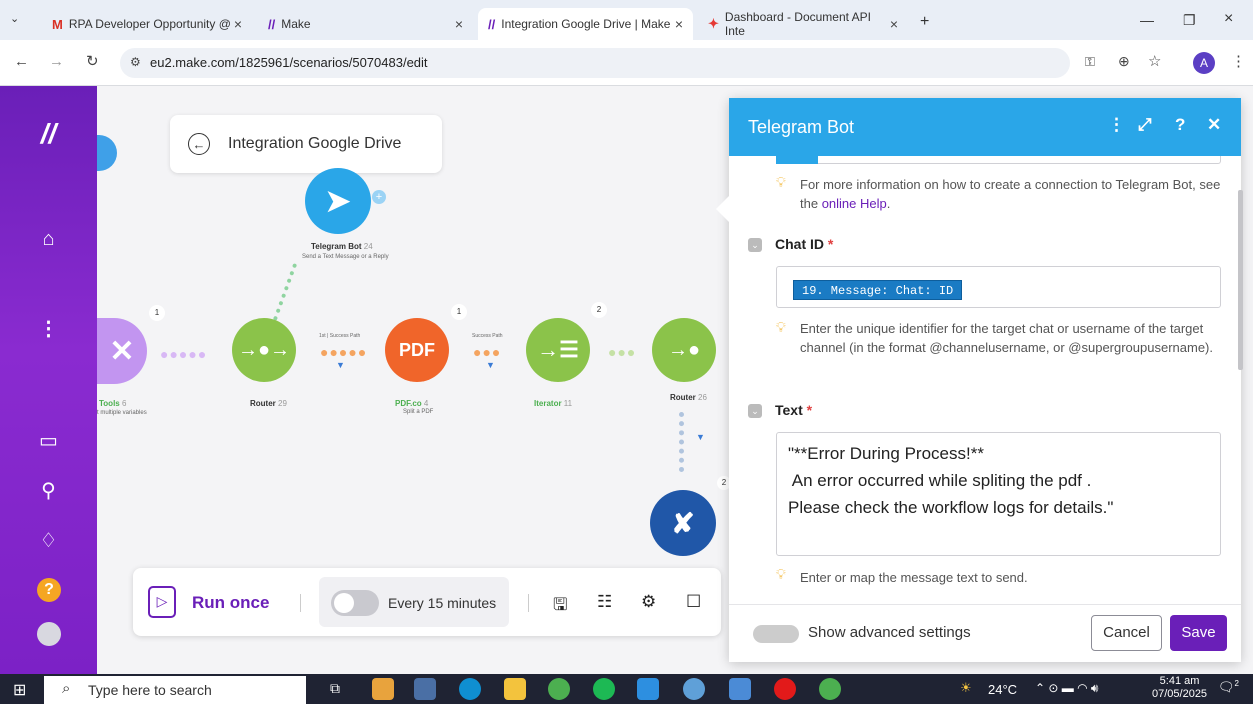 Image resolution: width=1253 pixels, height=704 pixels. What do you see at coordinates (966, 687) in the screenshot?
I see `weather-icon: ☀` at bounding box center [966, 687].